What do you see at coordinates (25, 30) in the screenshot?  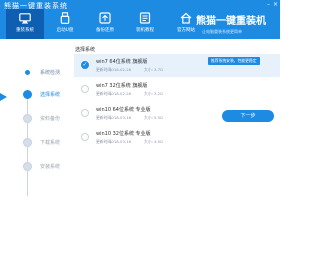 I see `nav-label: 重装系统` at bounding box center [25, 30].